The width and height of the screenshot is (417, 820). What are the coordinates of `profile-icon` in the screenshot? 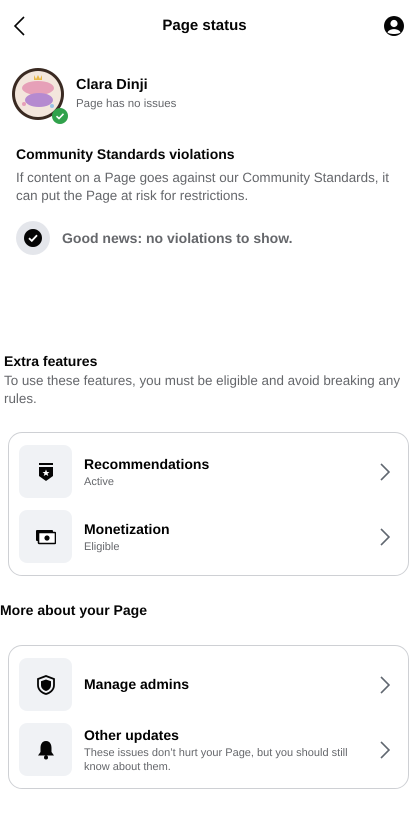 It's located at (393, 26).